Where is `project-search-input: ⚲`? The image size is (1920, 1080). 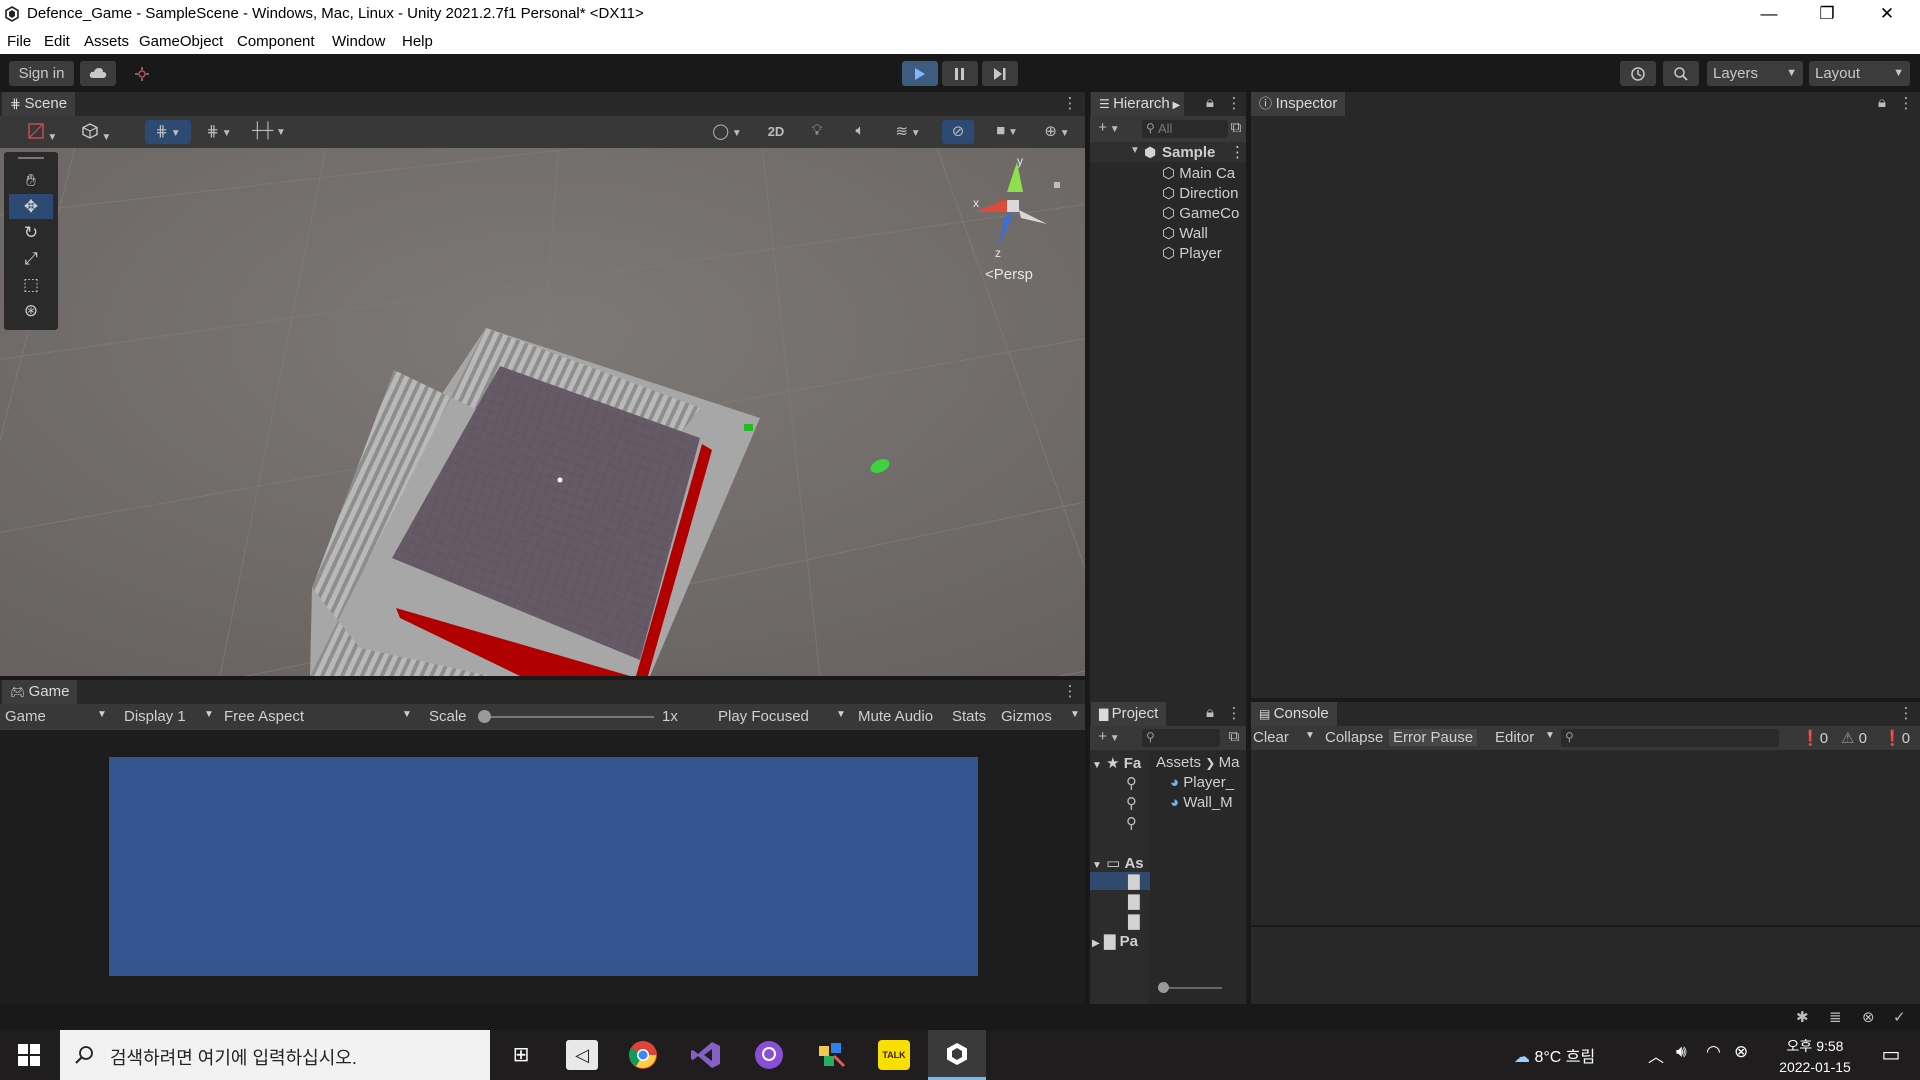
project-search-input: ⚲ is located at coordinates (1181, 738).